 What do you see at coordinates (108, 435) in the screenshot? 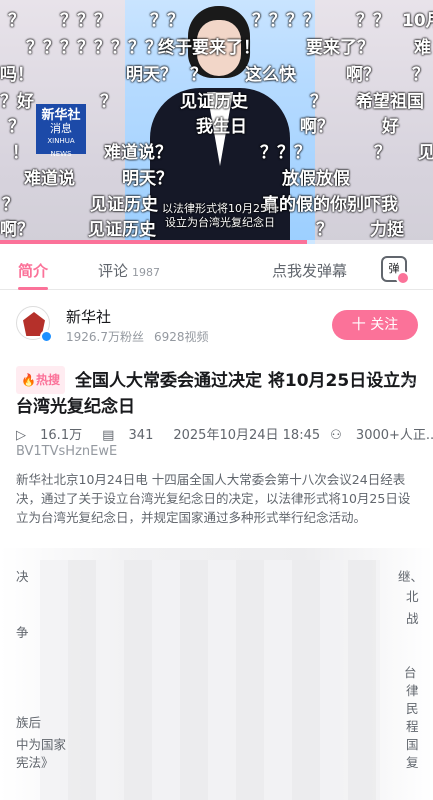
I see `danmaku-icon: ▤` at bounding box center [108, 435].